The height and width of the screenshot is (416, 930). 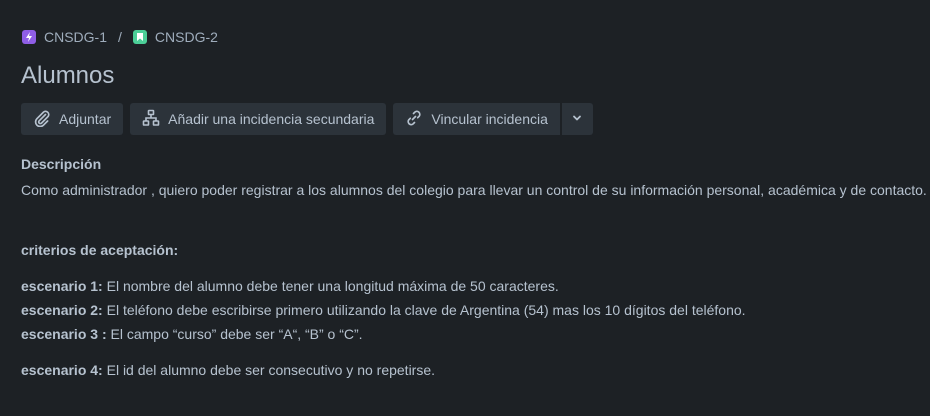 I want to click on breadcrumb-item-parent: CNSDG-1, so click(x=64, y=37).